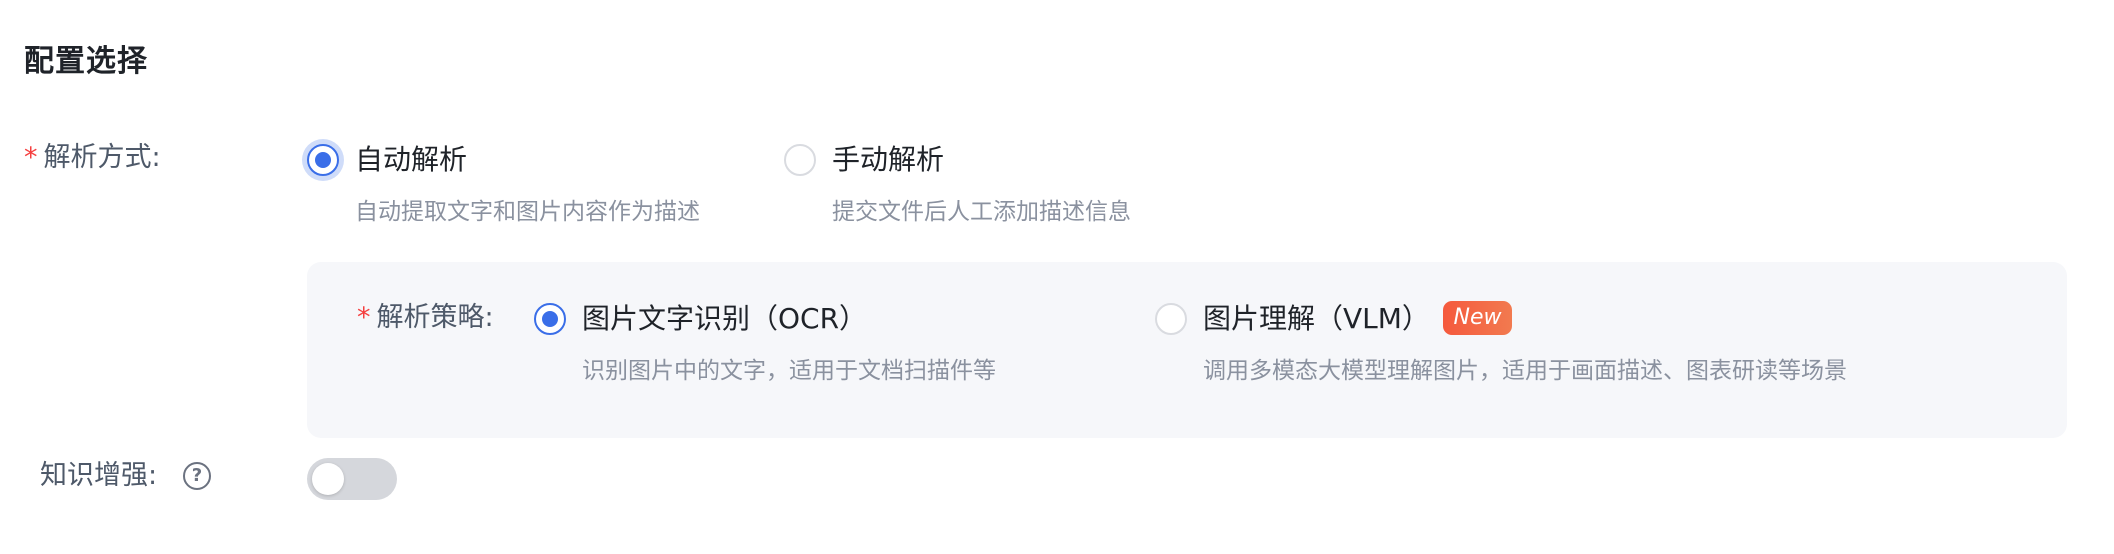 The width and height of the screenshot is (2114, 554). I want to click on radio-ocr-label: 图片文字识别（OCR）, so click(724, 319).